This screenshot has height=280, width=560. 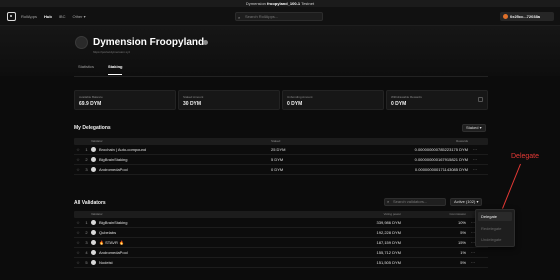 I want to click on stat-label: Staked Amount, so click(x=193, y=97).